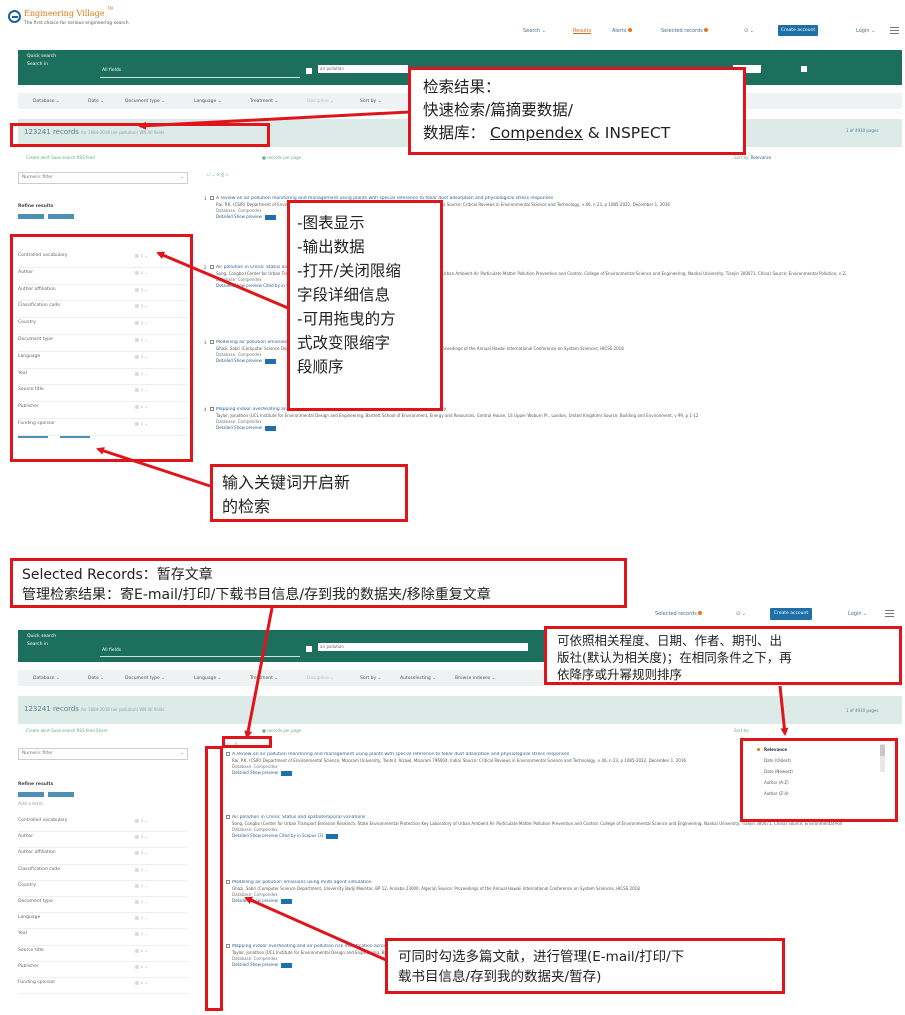 The width and height of the screenshot is (905, 1015). I want to click on arrow-to-sidebar-bottom, so click(153, 467).